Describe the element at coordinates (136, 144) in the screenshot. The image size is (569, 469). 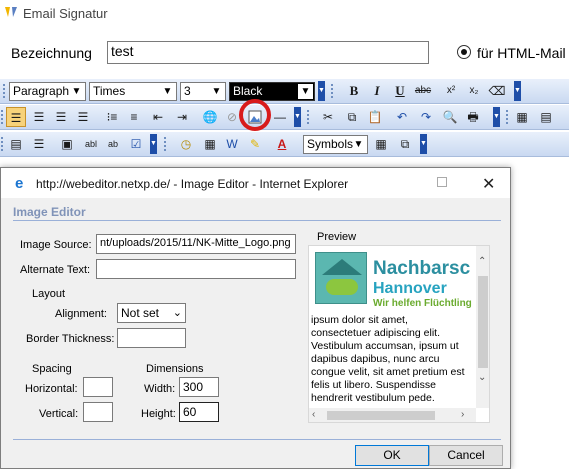
I see `checkbox-icon: ☑` at that location.